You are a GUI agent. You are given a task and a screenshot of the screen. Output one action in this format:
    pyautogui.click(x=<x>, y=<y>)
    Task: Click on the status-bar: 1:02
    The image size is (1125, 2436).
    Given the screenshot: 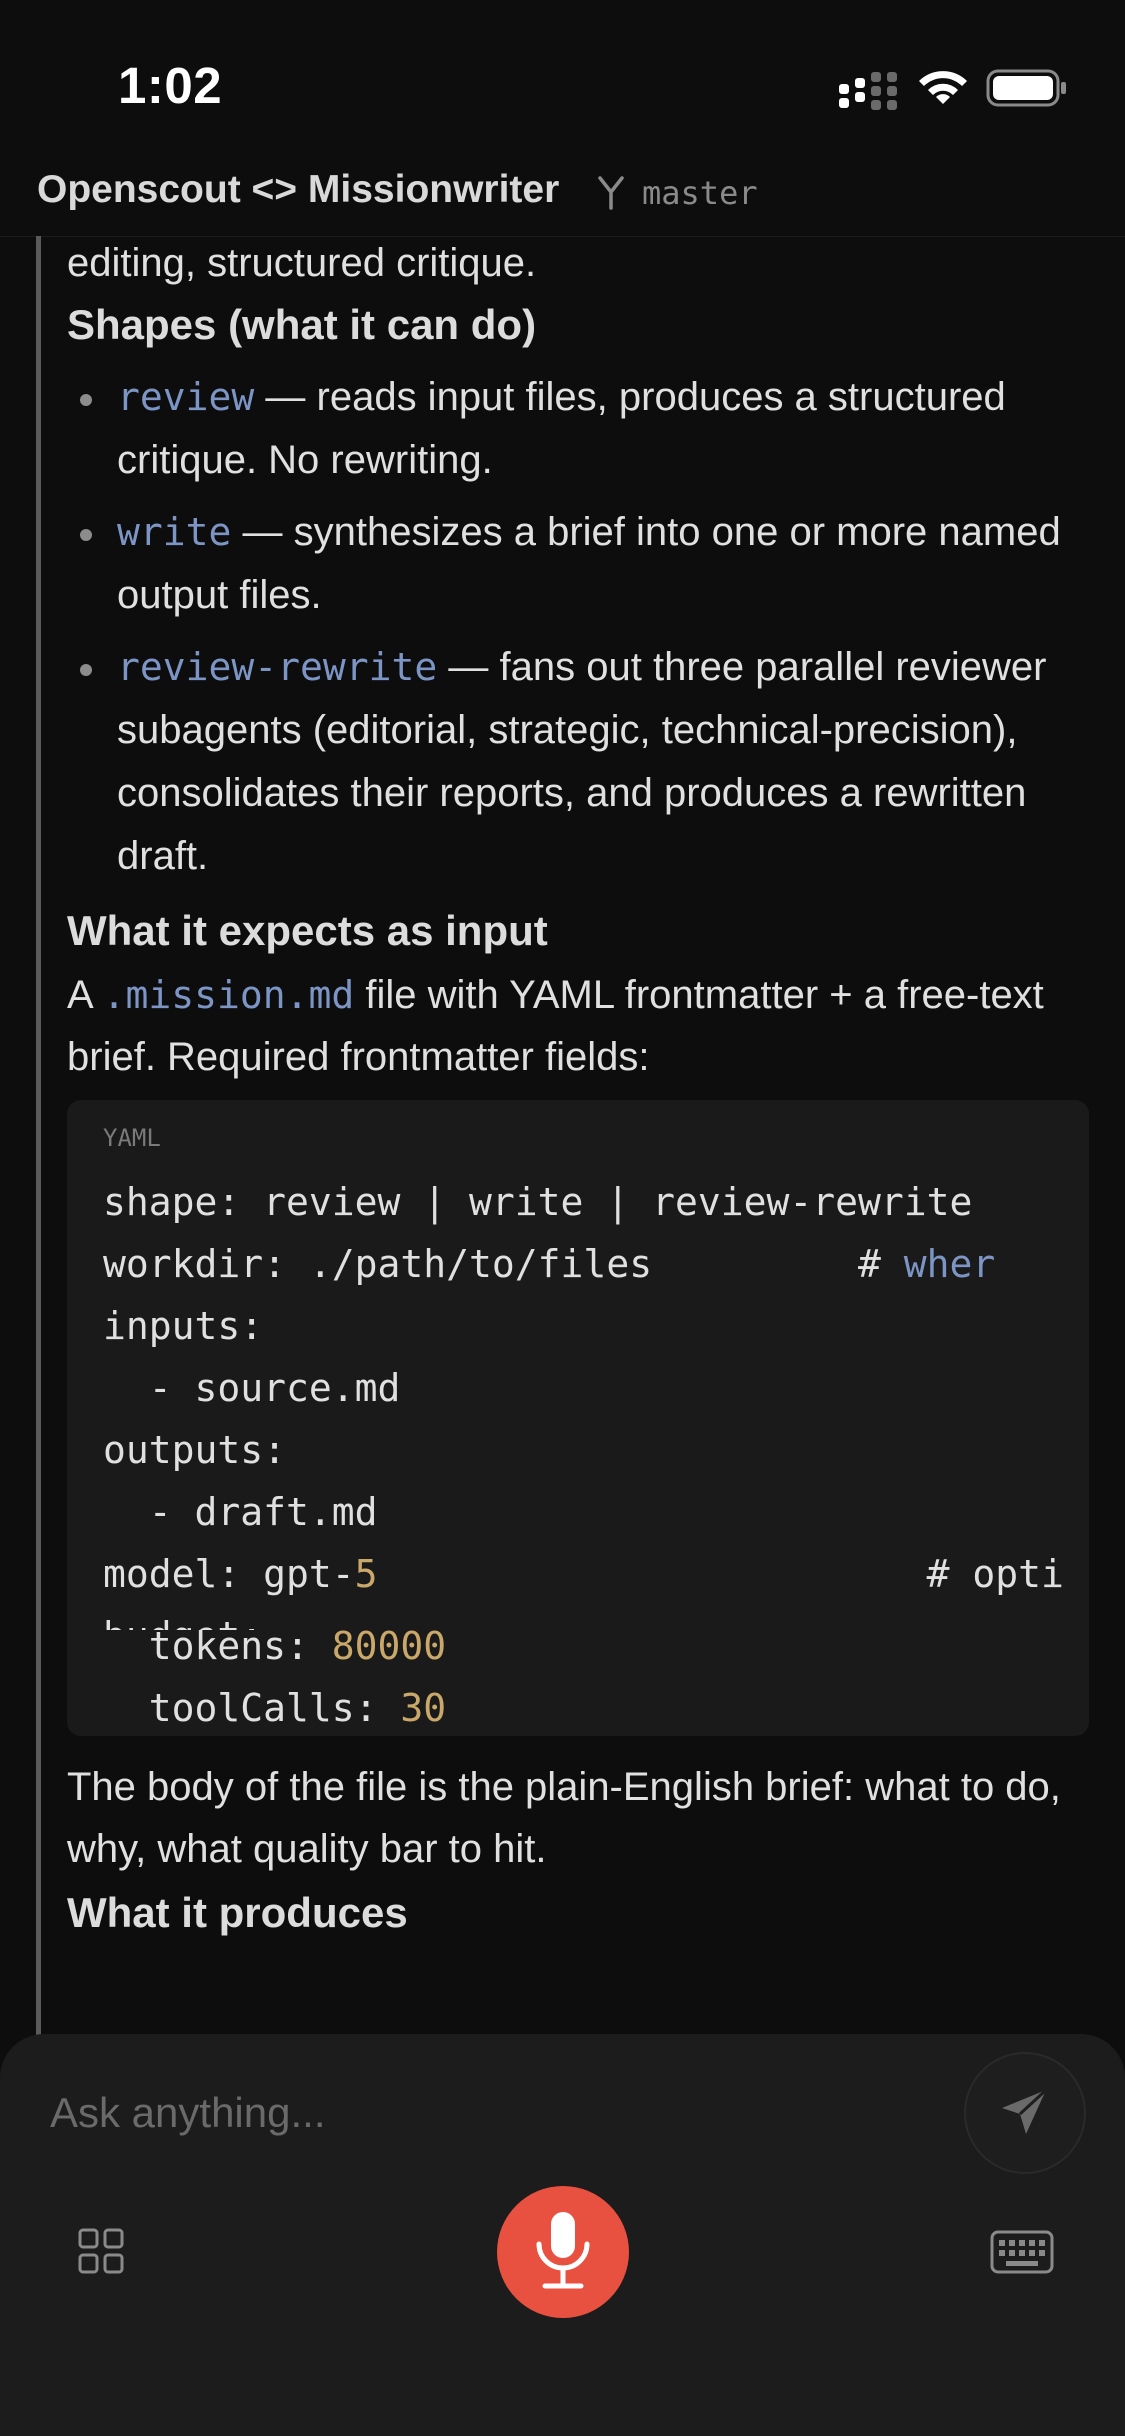 What is the action you would take?
    pyautogui.click(x=562, y=75)
    